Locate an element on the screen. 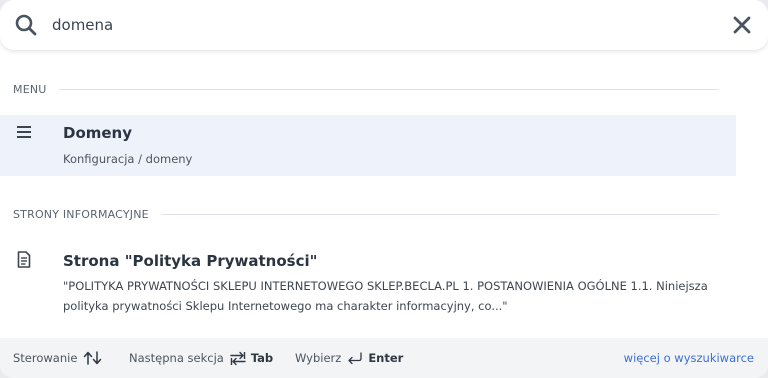 This screenshot has height=378, width=768. enter-key-label: Enter is located at coordinates (386, 358).